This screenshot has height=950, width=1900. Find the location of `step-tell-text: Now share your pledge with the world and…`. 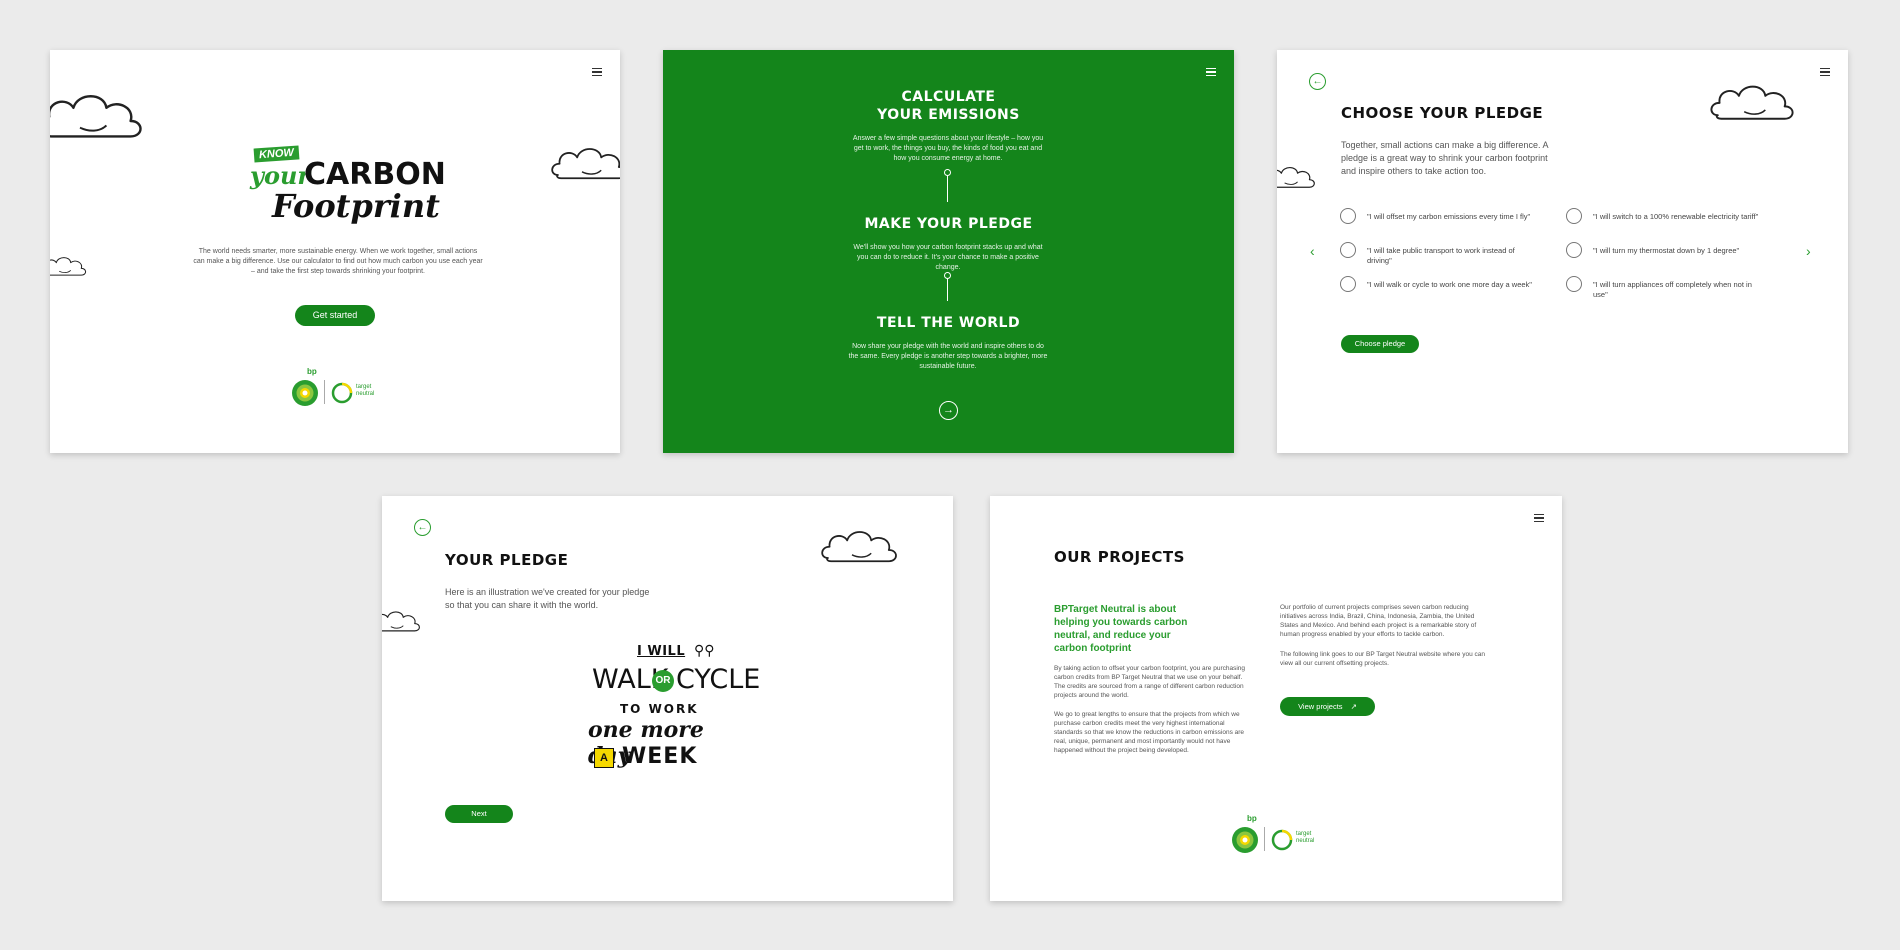

step-tell-text: Now share your pledge with the world and… is located at coordinates (948, 356).